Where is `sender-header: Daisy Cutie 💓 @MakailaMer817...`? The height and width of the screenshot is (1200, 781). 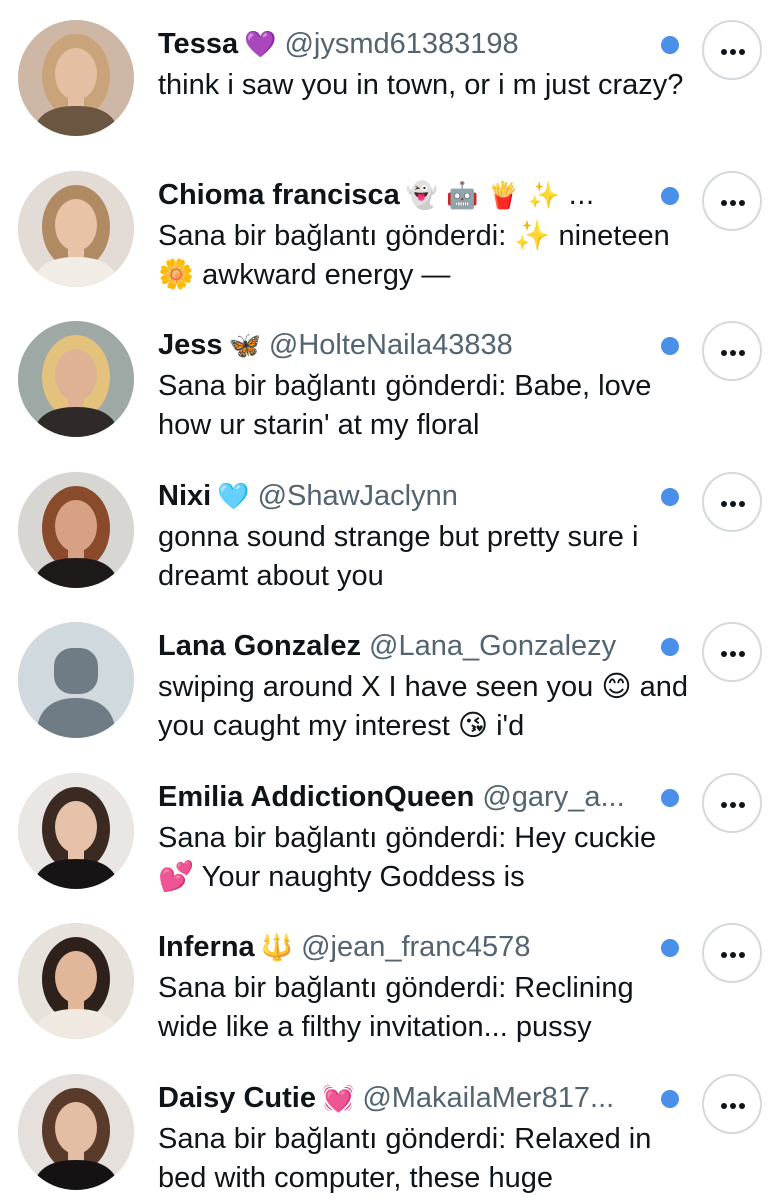 sender-header: Daisy Cutie 💓 @MakailaMer817... is located at coordinates (405, 1098).